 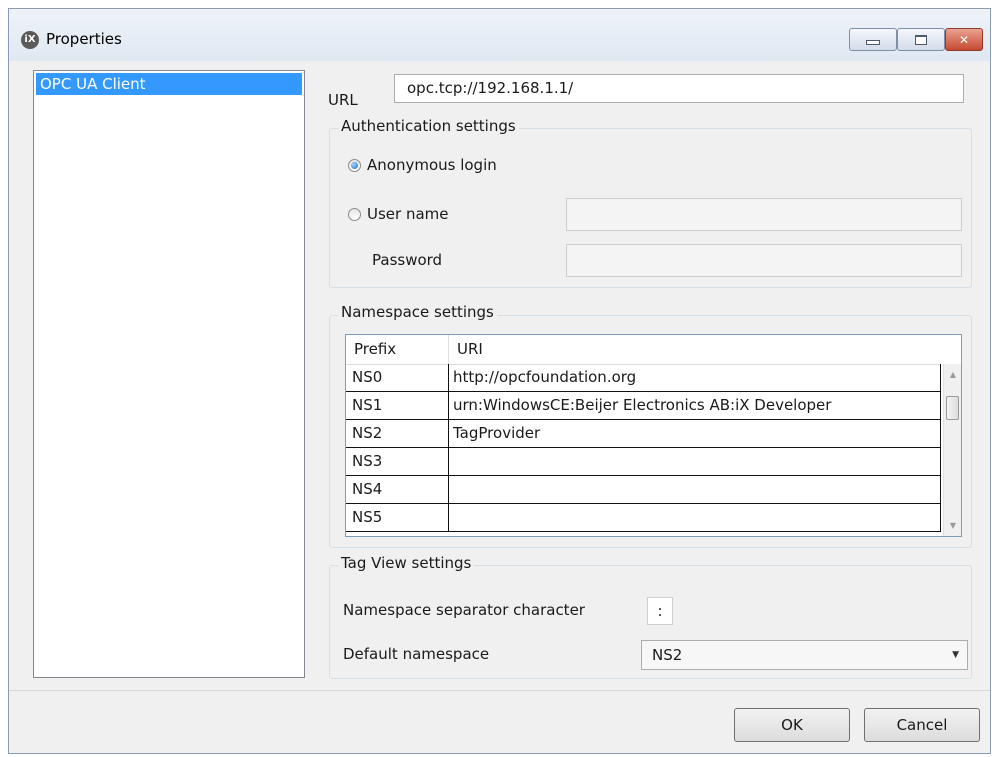 I want to click on url-input: opc.tcp://192.168.1.1/, so click(x=679, y=88).